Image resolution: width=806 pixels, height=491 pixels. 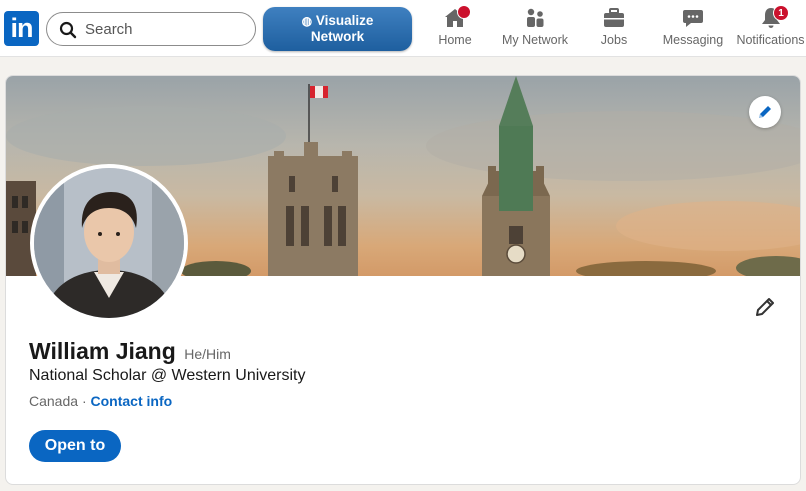 I want to click on search-bar, so click(x=151, y=29).